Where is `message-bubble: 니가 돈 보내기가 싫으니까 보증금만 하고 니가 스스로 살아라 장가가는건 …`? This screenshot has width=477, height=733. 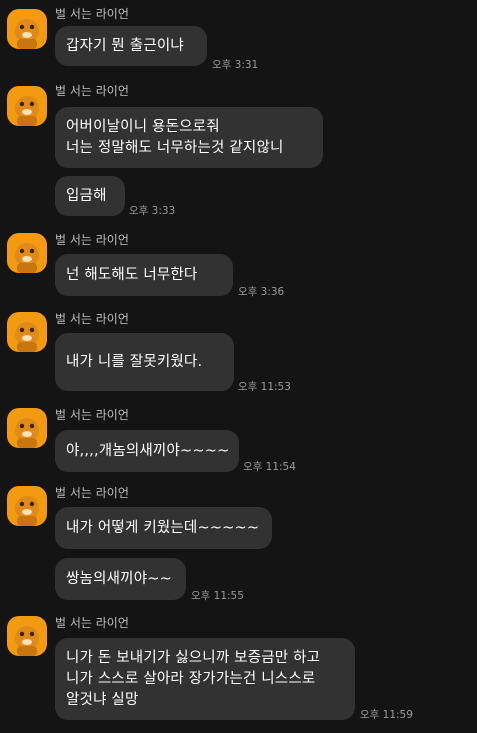
message-bubble: 니가 돈 보내기가 싫으니까 보증금만 하고 니가 스스로 살아라 장가가는건 … is located at coordinates (205, 679).